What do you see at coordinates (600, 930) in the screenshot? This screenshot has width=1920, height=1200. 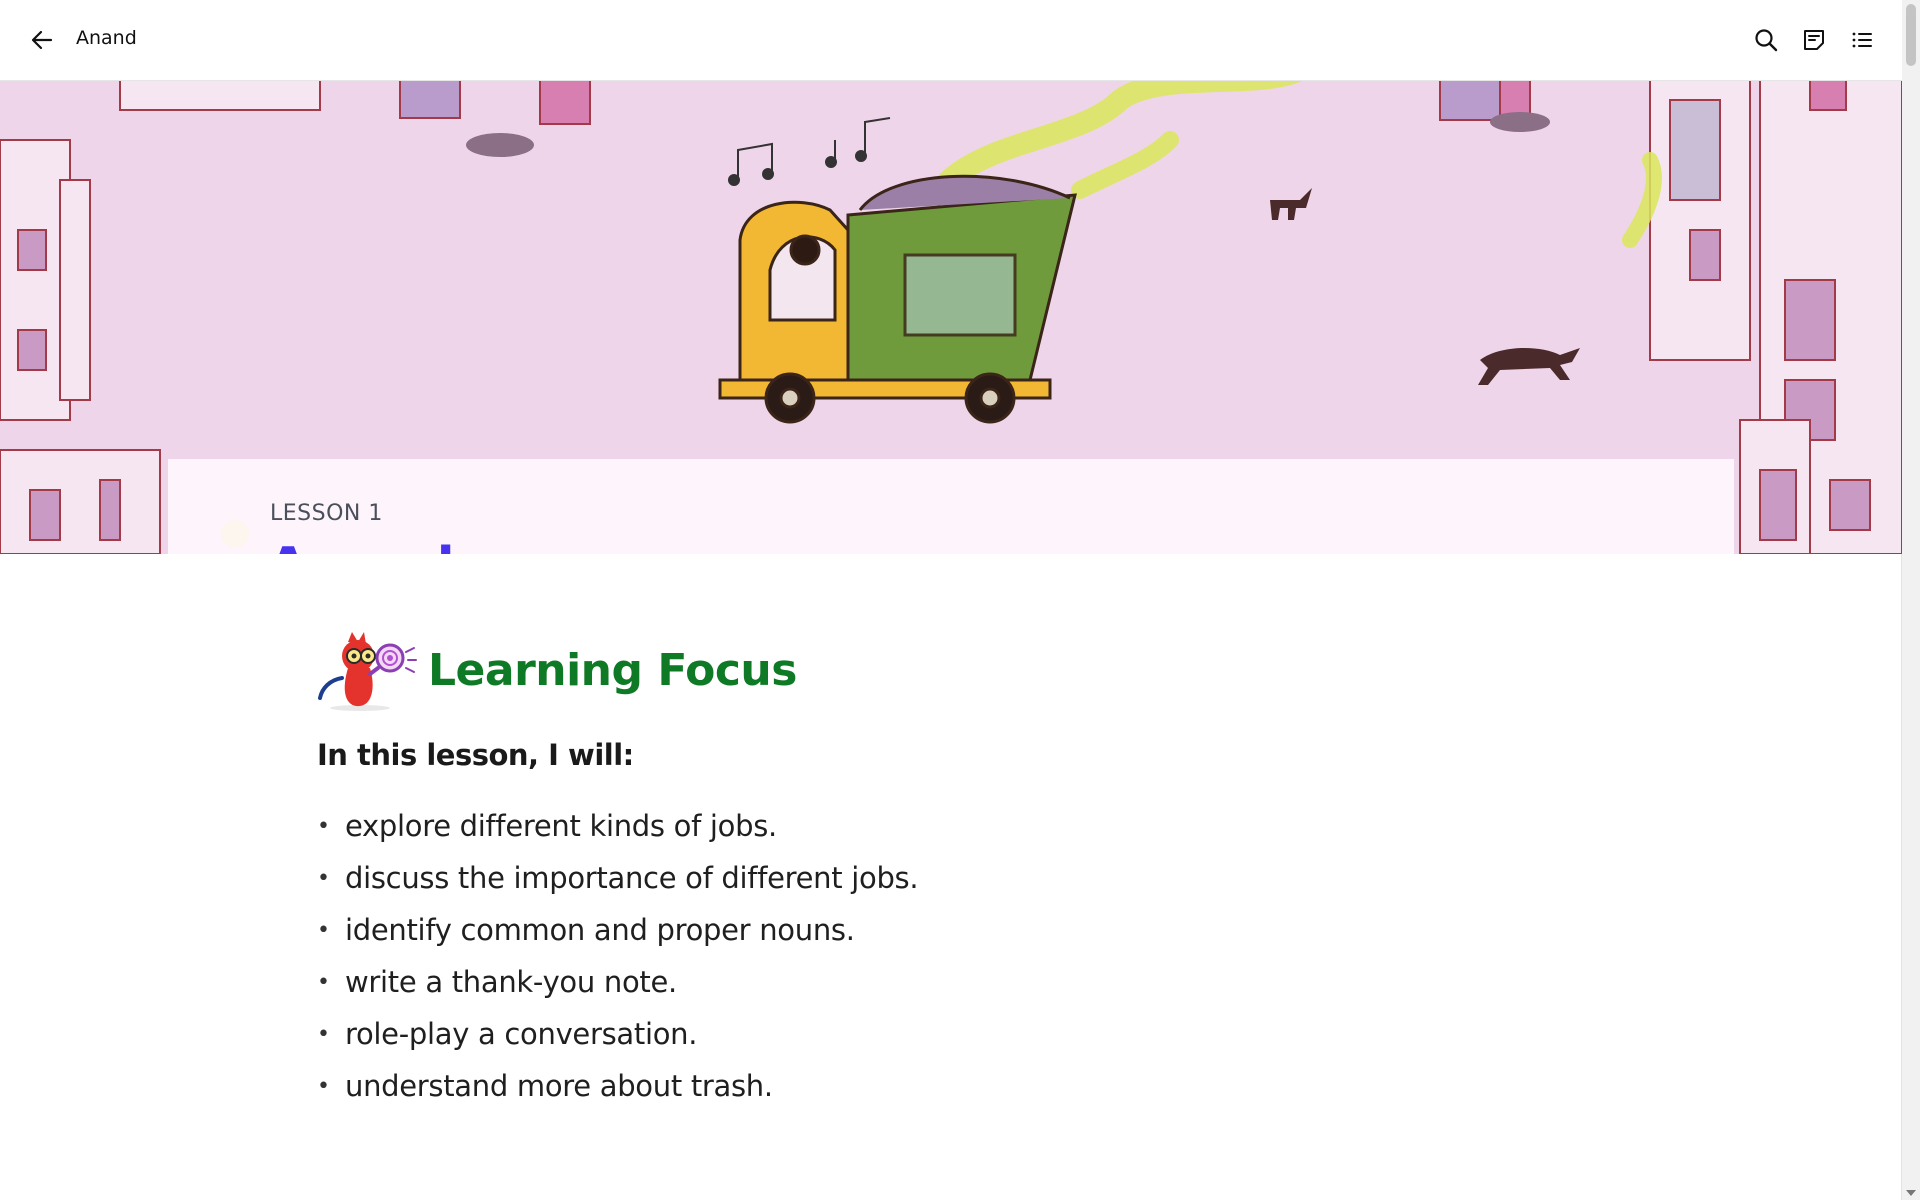 I see `list-item-text: identify common and proper nouns.` at bounding box center [600, 930].